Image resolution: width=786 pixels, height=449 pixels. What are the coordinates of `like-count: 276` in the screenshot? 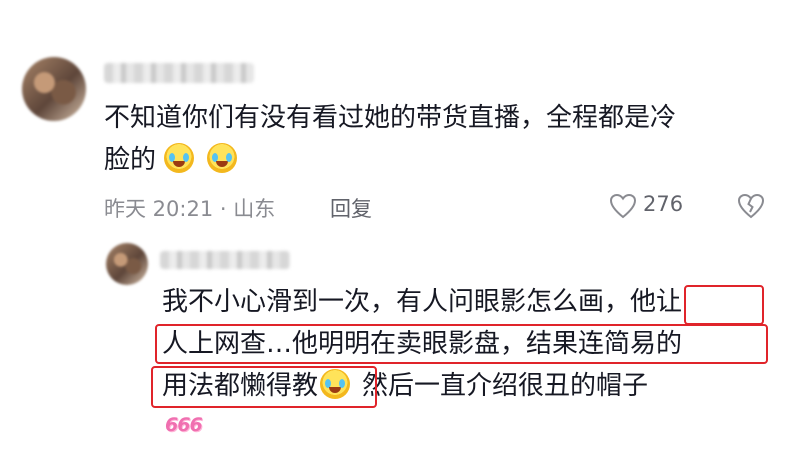 It's located at (663, 204).